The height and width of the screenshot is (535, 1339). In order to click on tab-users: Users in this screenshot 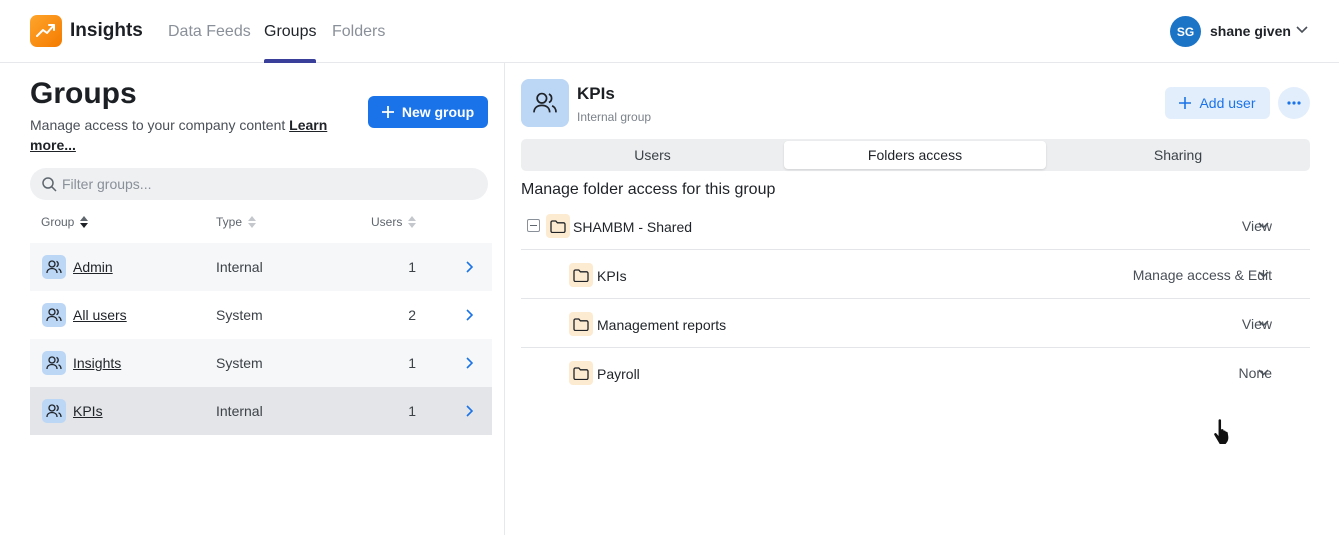, I will do `click(652, 155)`.